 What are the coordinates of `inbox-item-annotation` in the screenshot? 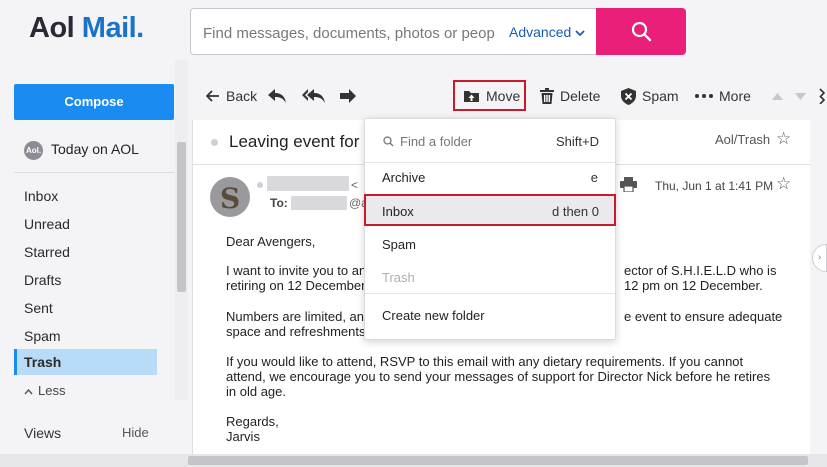 It's located at (490, 210).